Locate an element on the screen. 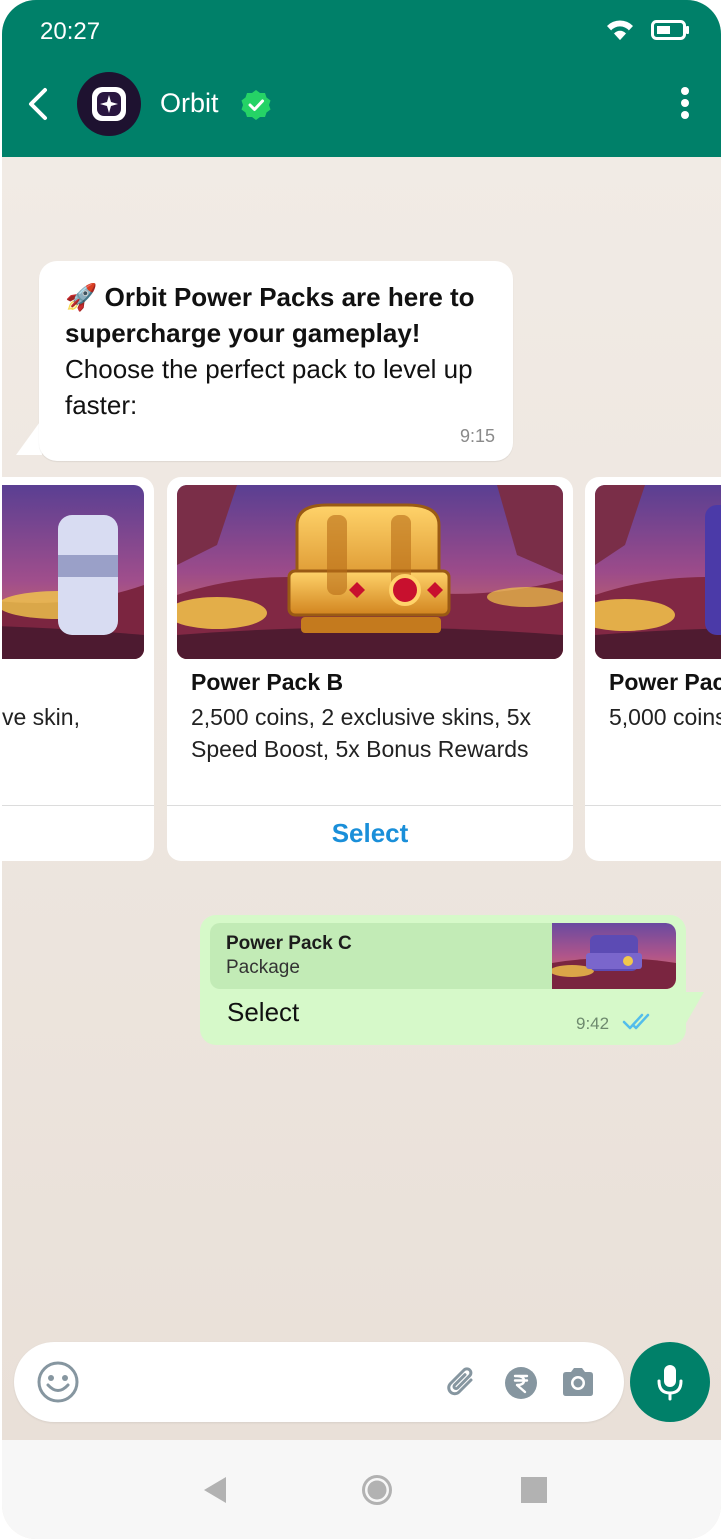 The height and width of the screenshot is (1539, 721). card-b-title: Power Pack B is located at coordinates (267, 682).